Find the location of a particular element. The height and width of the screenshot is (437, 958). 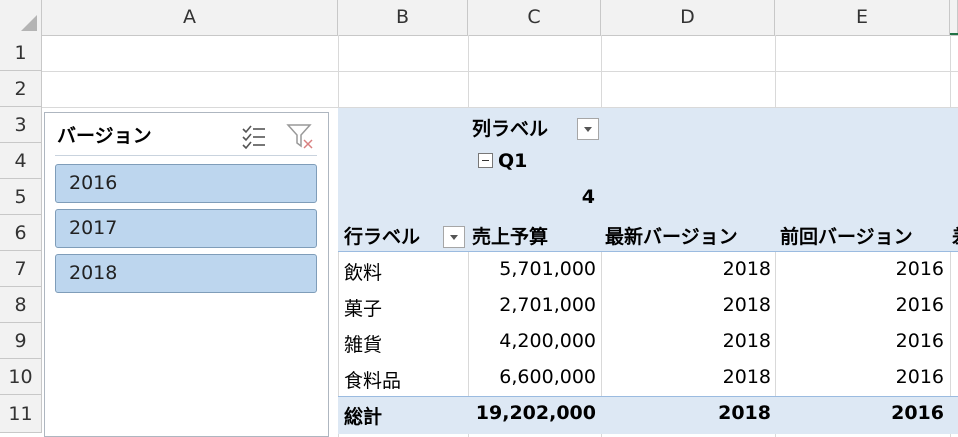

collapse-q1-icon is located at coordinates (485, 160).